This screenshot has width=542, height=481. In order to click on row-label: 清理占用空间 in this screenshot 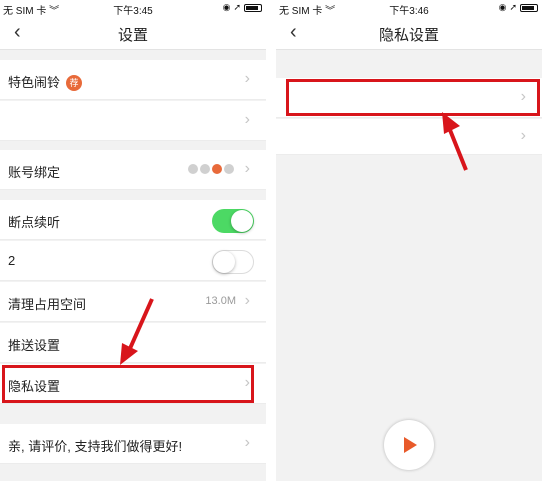, I will do `click(47, 304)`.